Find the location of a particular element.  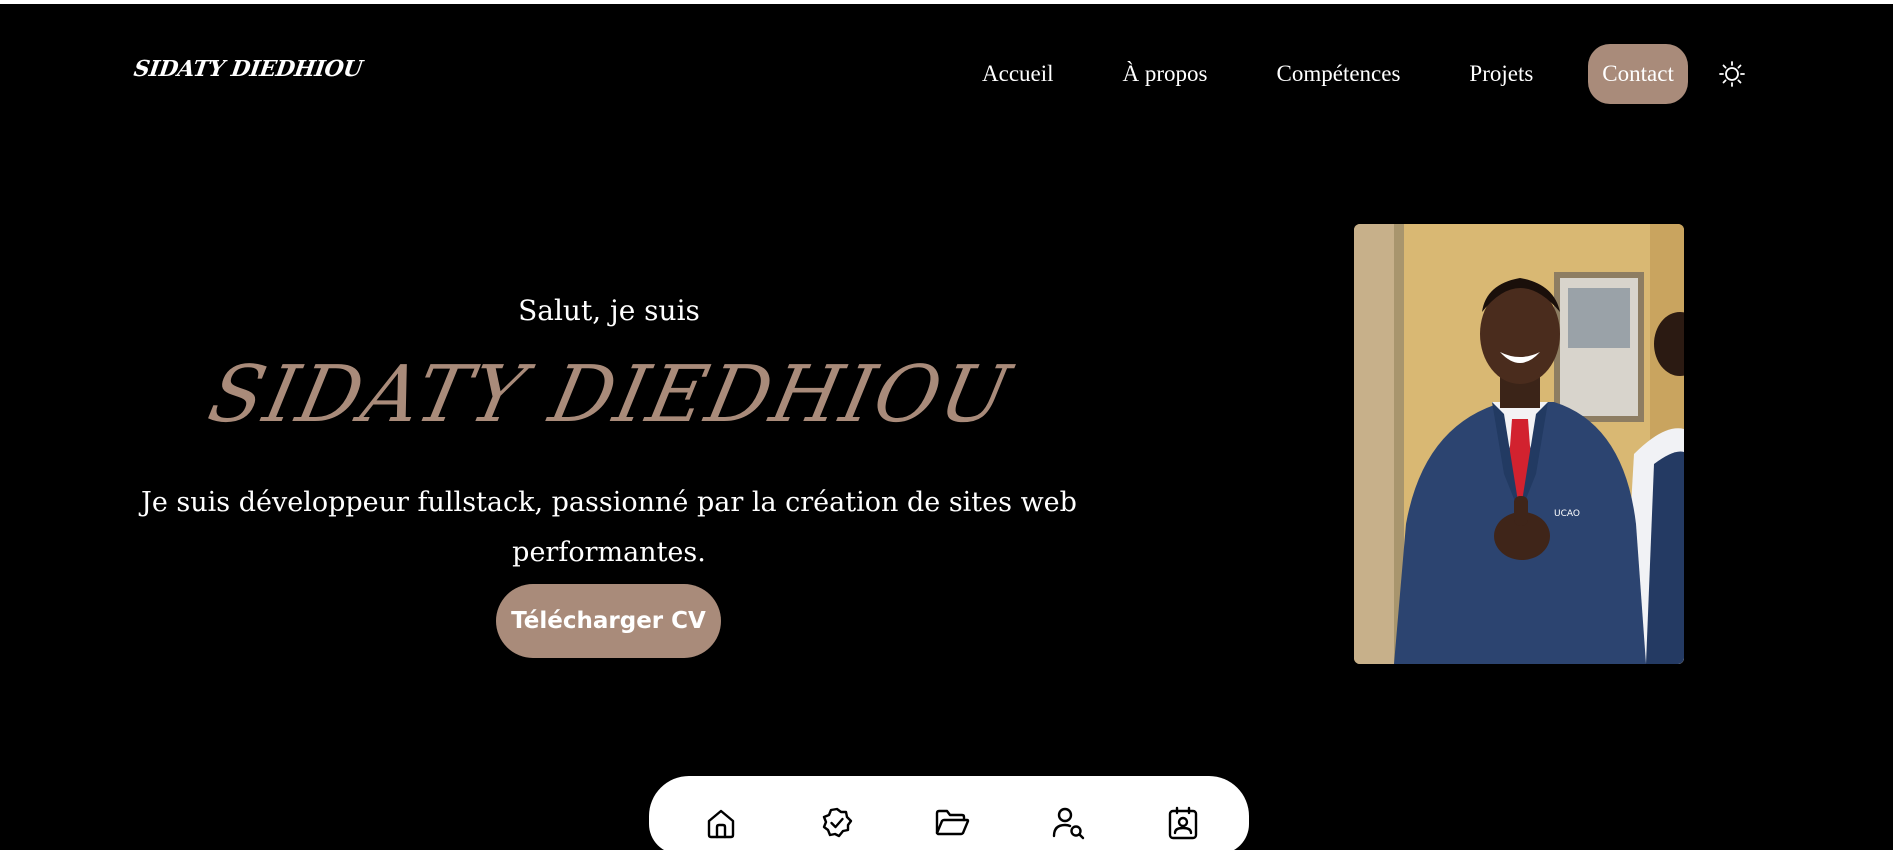

home-icon is located at coordinates (721, 824).